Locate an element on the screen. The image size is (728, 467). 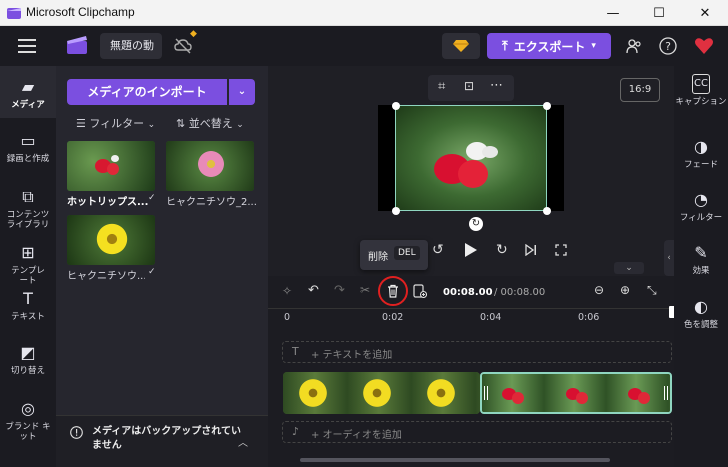
fit-icon: ⊡ is located at coordinates (469, 86).